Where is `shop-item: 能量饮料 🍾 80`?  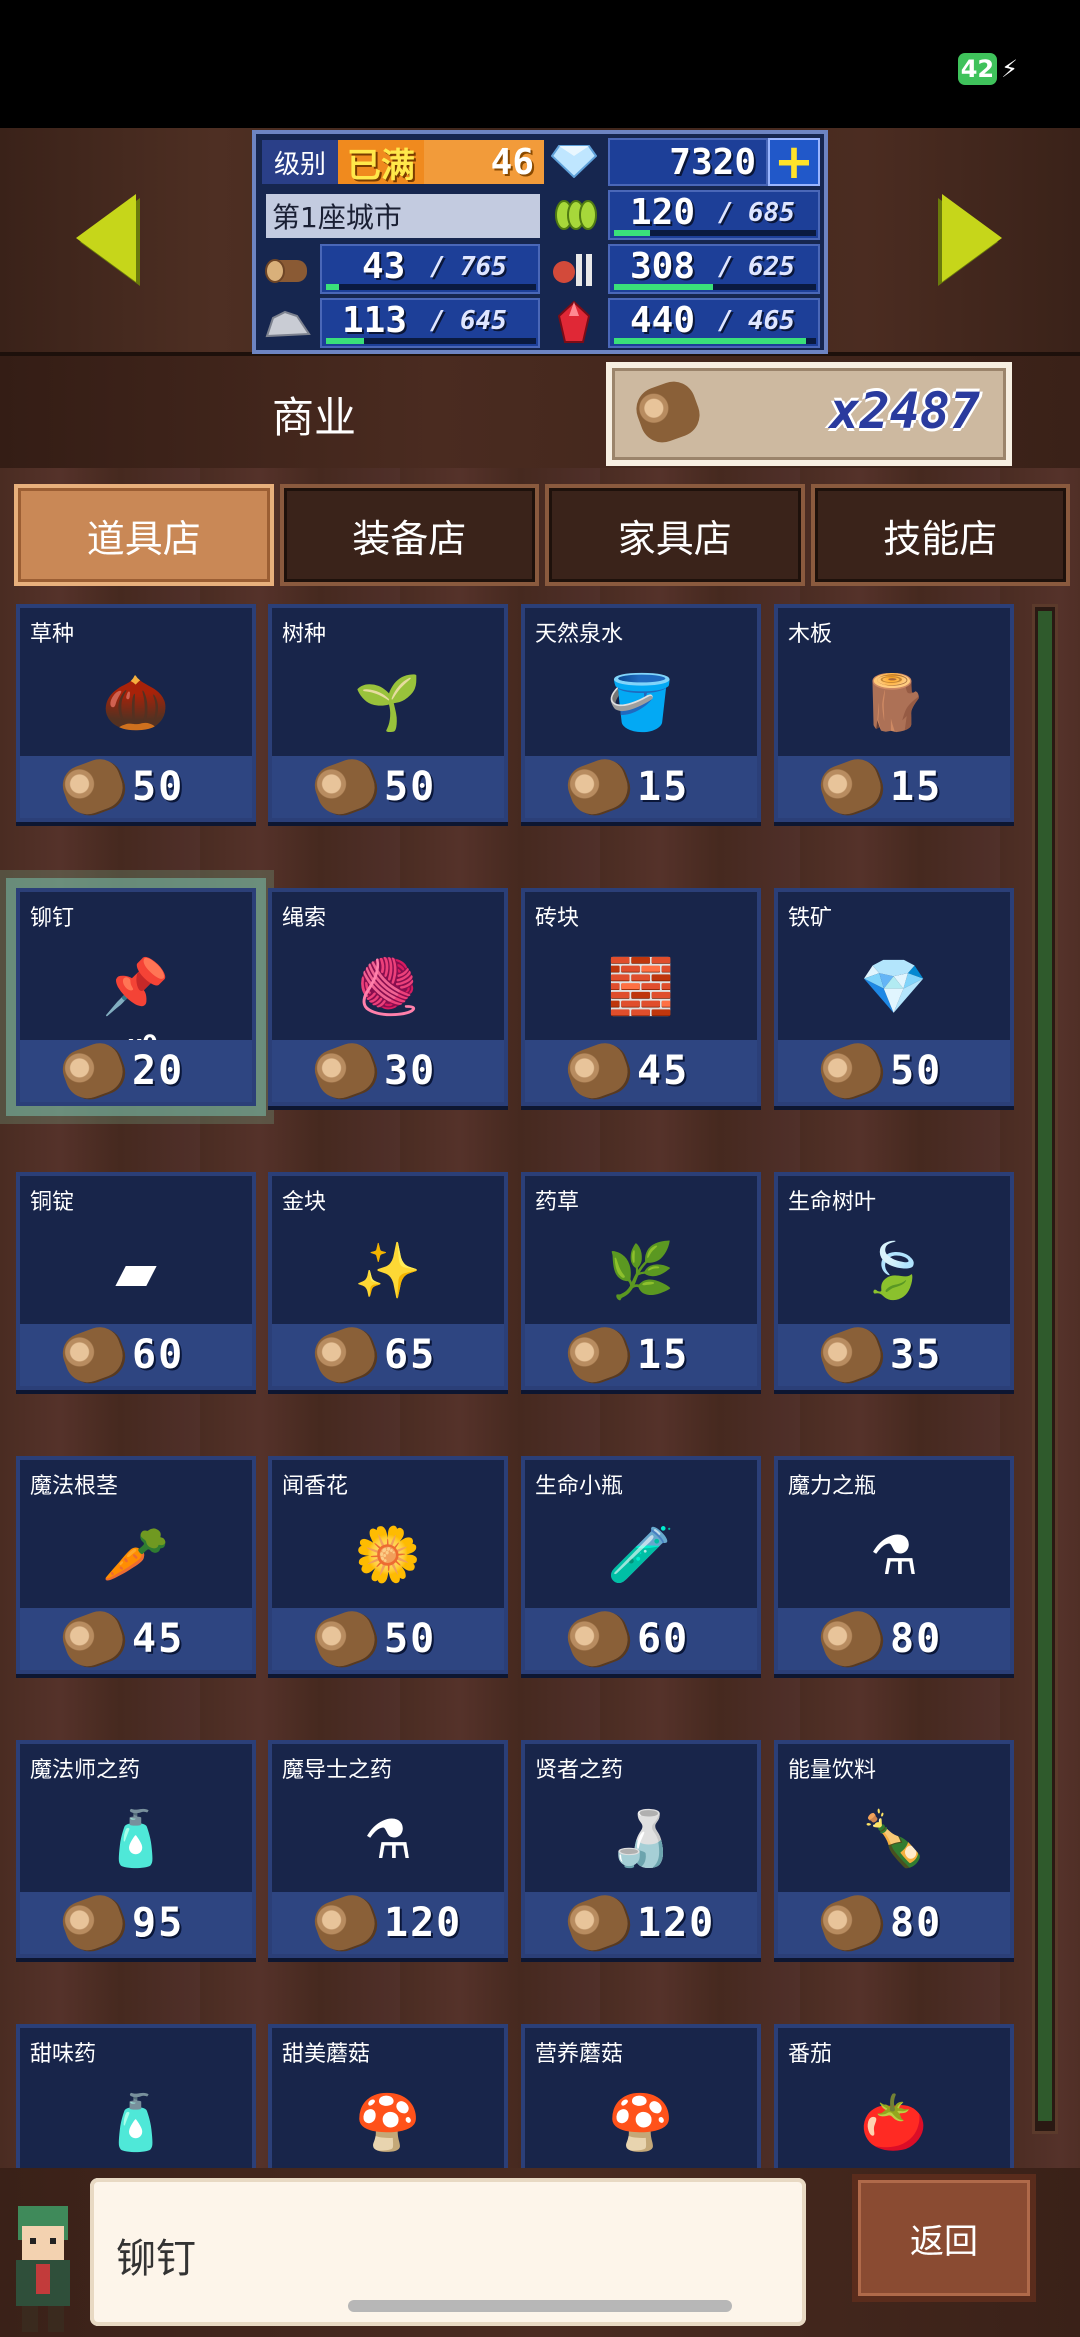 shop-item: 能量饮料 🍾 80 is located at coordinates (894, 1849).